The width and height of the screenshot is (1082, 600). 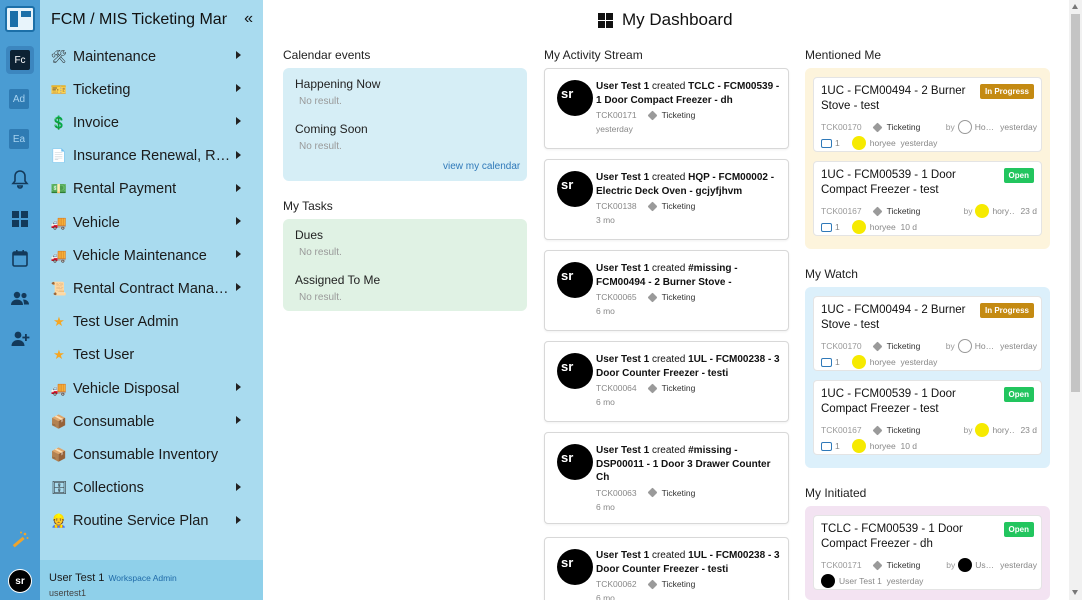 What do you see at coordinates (20, 219) in the screenshot?
I see `dashboard-grid-icon` at bounding box center [20, 219].